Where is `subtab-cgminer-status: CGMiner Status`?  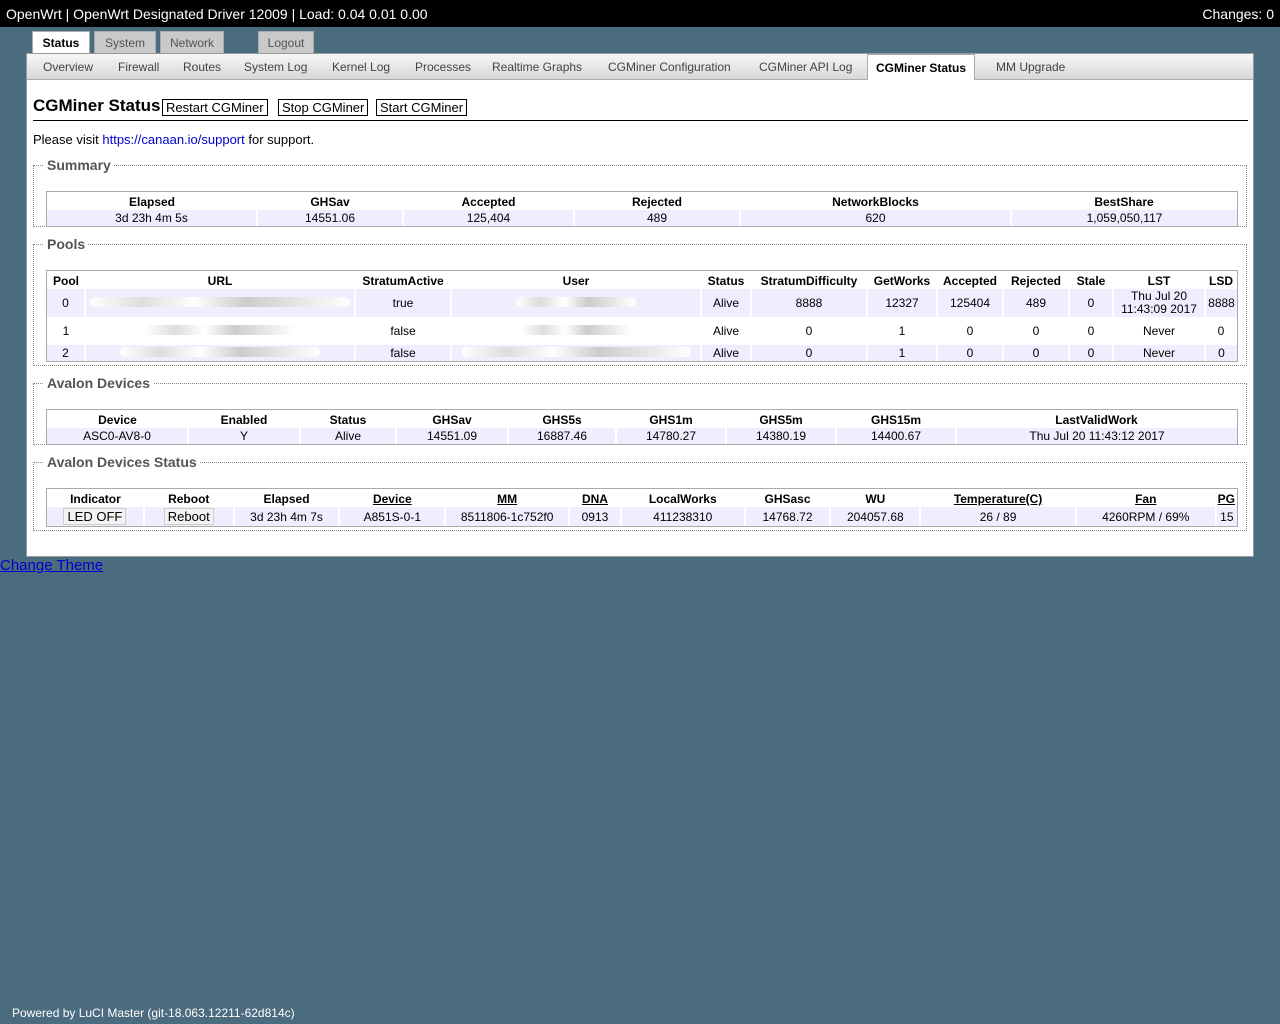 subtab-cgminer-status: CGMiner Status is located at coordinates (921, 67).